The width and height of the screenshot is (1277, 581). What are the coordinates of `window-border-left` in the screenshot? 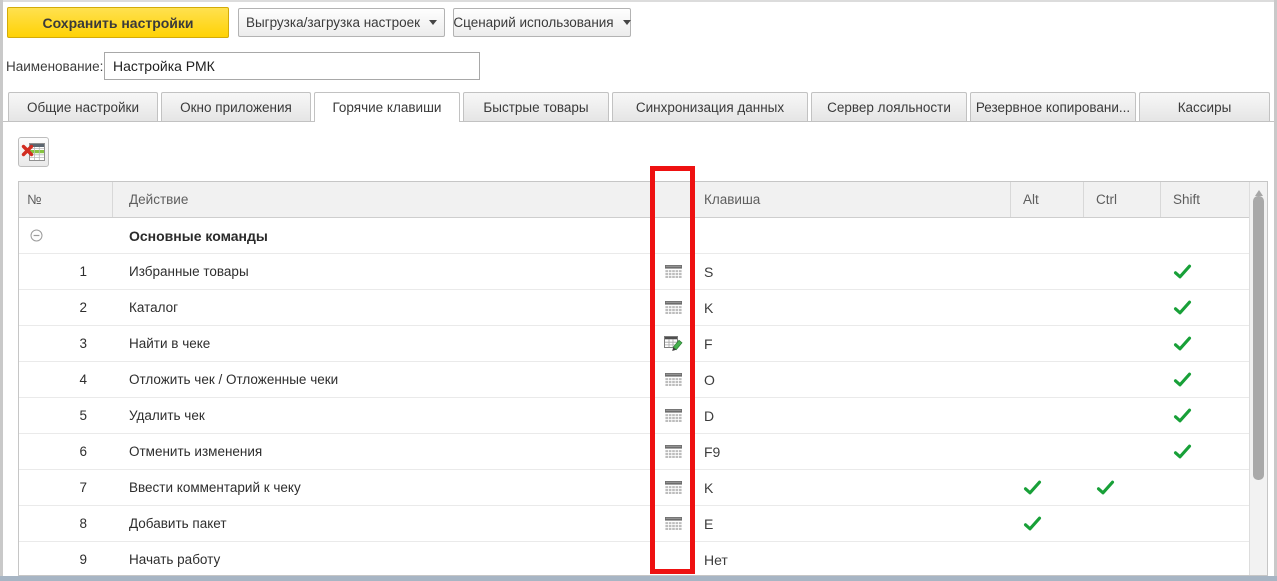 It's located at (1, 290).